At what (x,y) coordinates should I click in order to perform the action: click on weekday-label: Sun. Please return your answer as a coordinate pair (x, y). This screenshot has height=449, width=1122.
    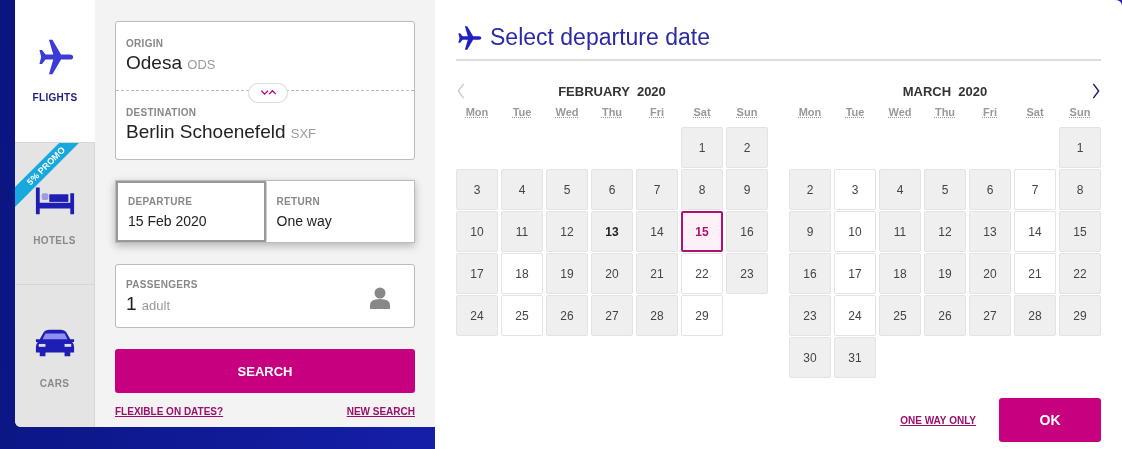
    Looking at the image, I should click on (747, 112).